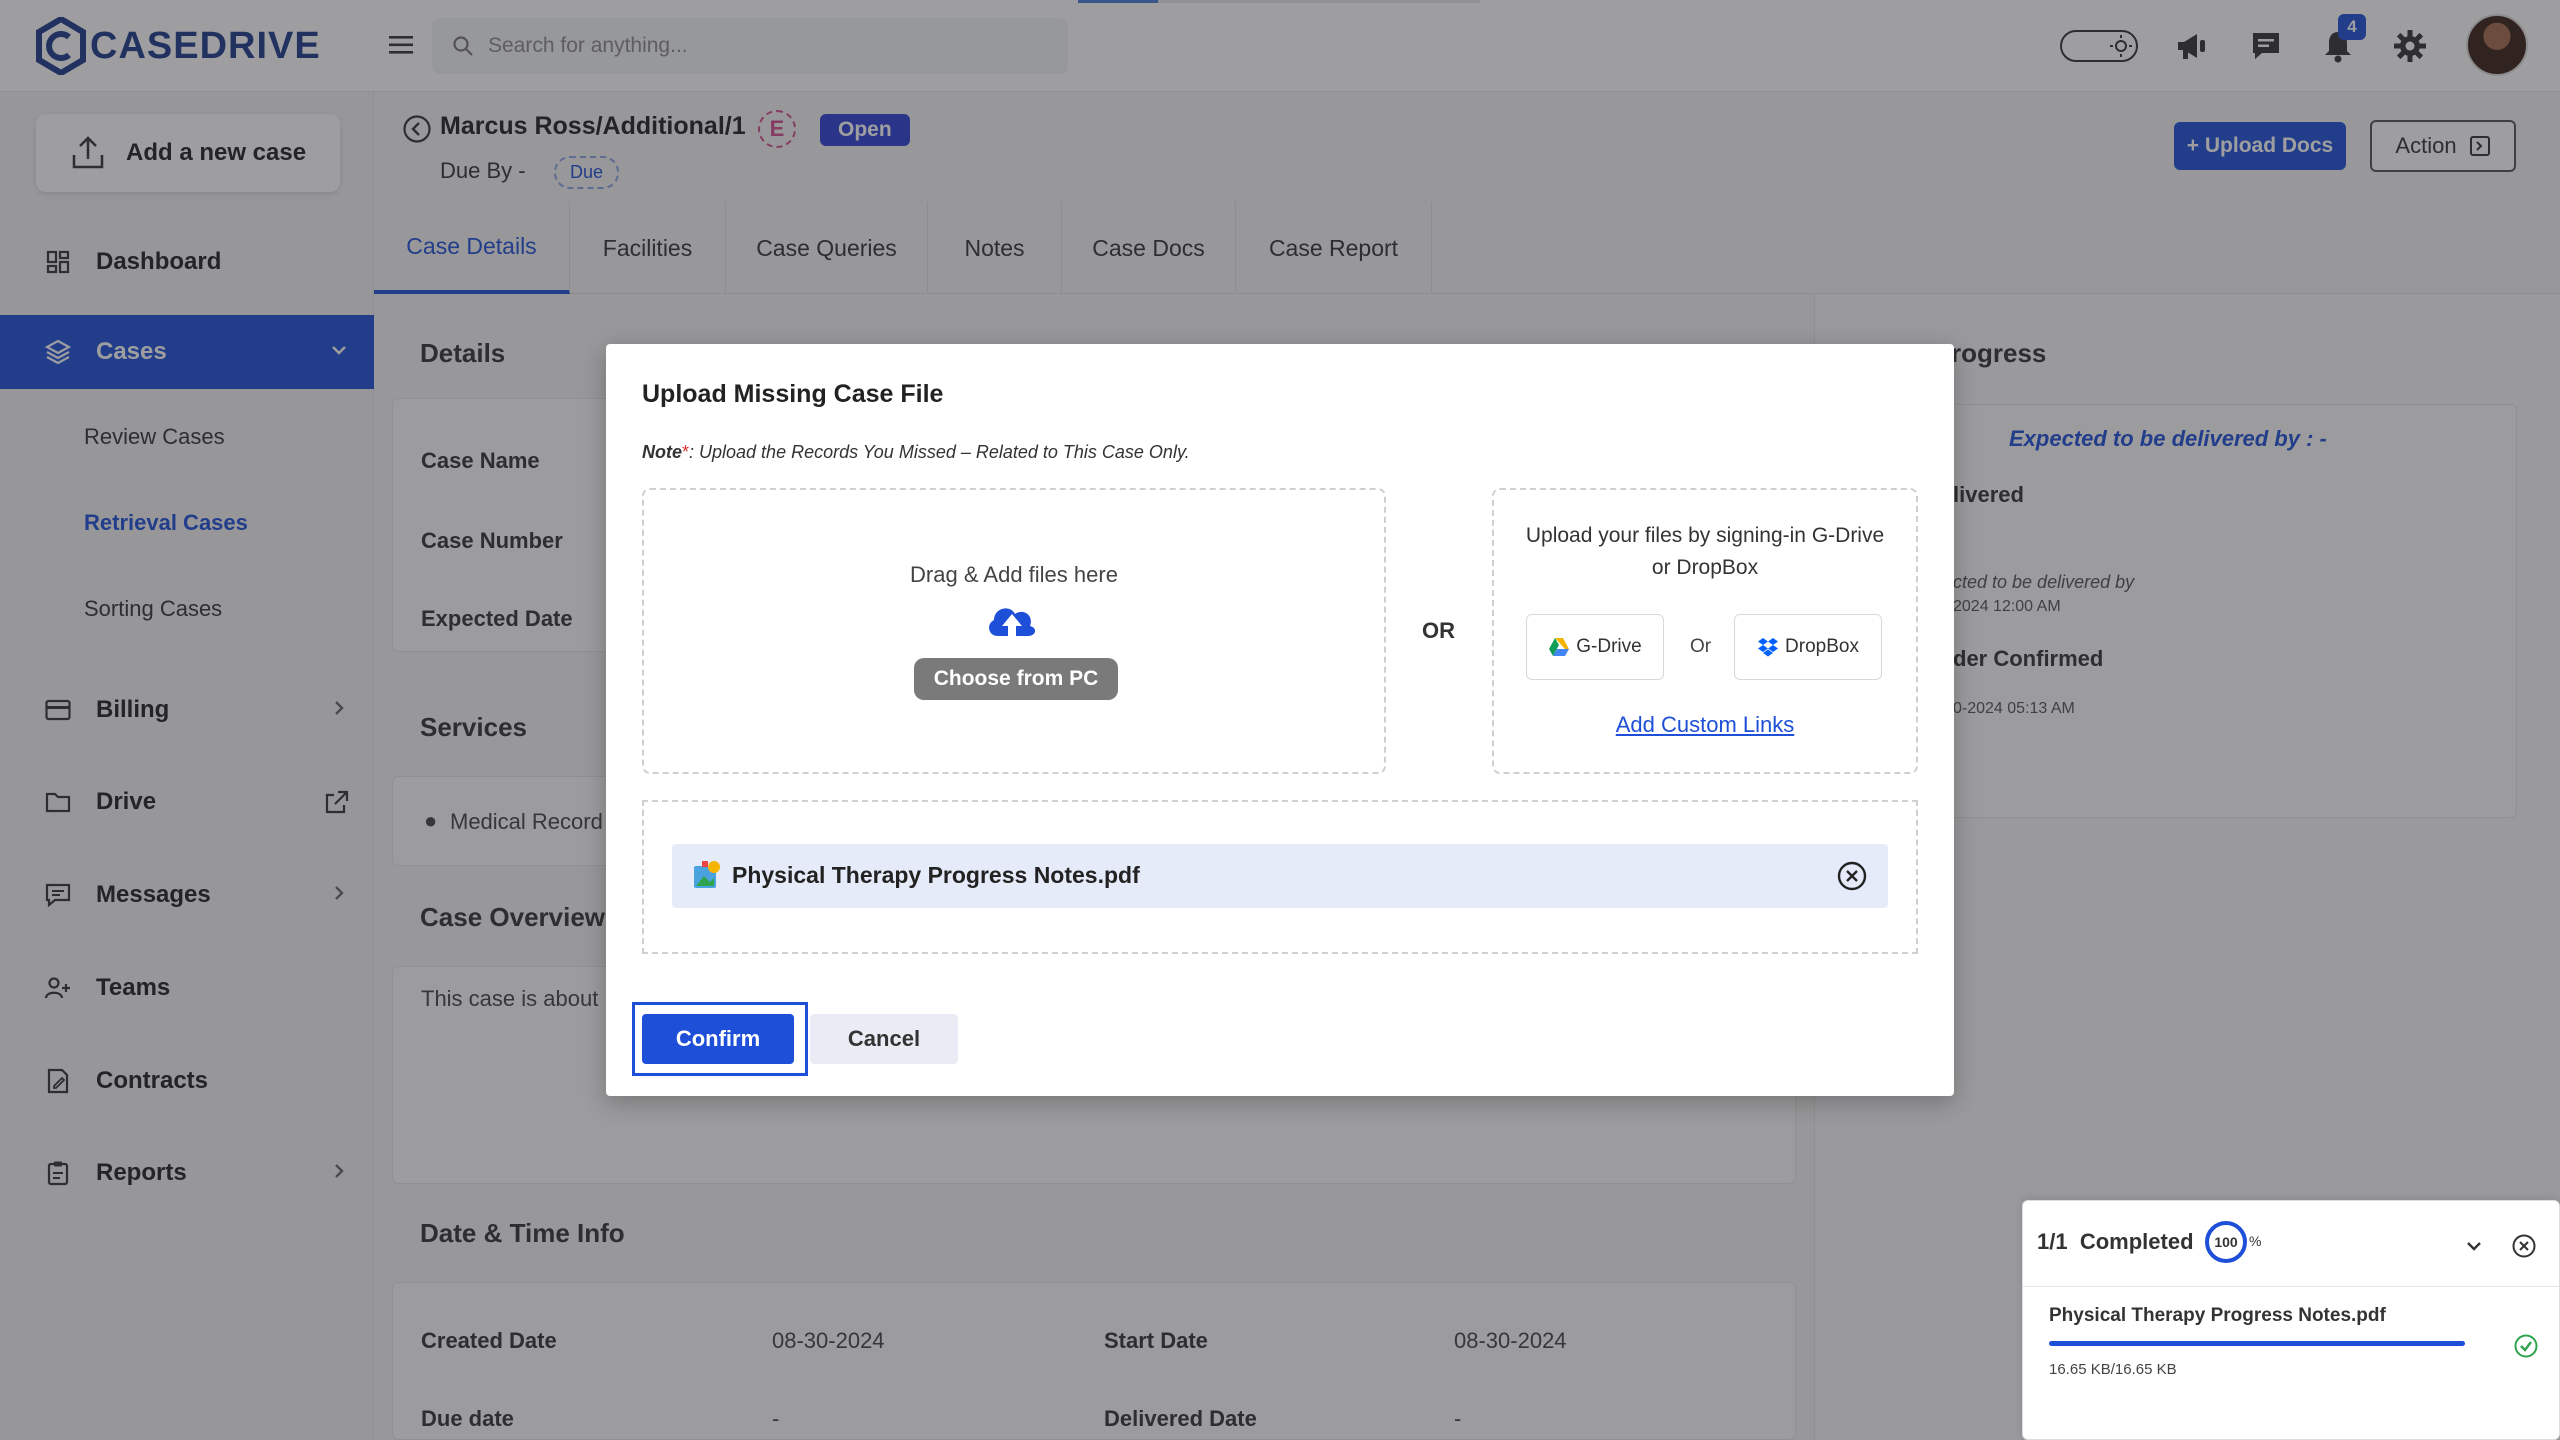  I want to click on selected-file-name: Physical Therapy Progress Notes.pdf, so click(936, 875).